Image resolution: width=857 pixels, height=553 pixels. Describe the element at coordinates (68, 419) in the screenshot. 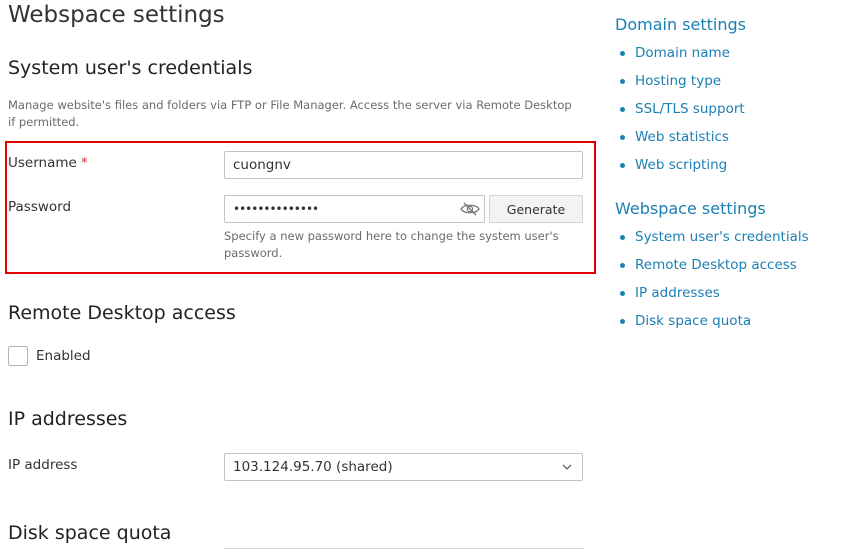

I see `ip-section-title: IP addresses` at that location.